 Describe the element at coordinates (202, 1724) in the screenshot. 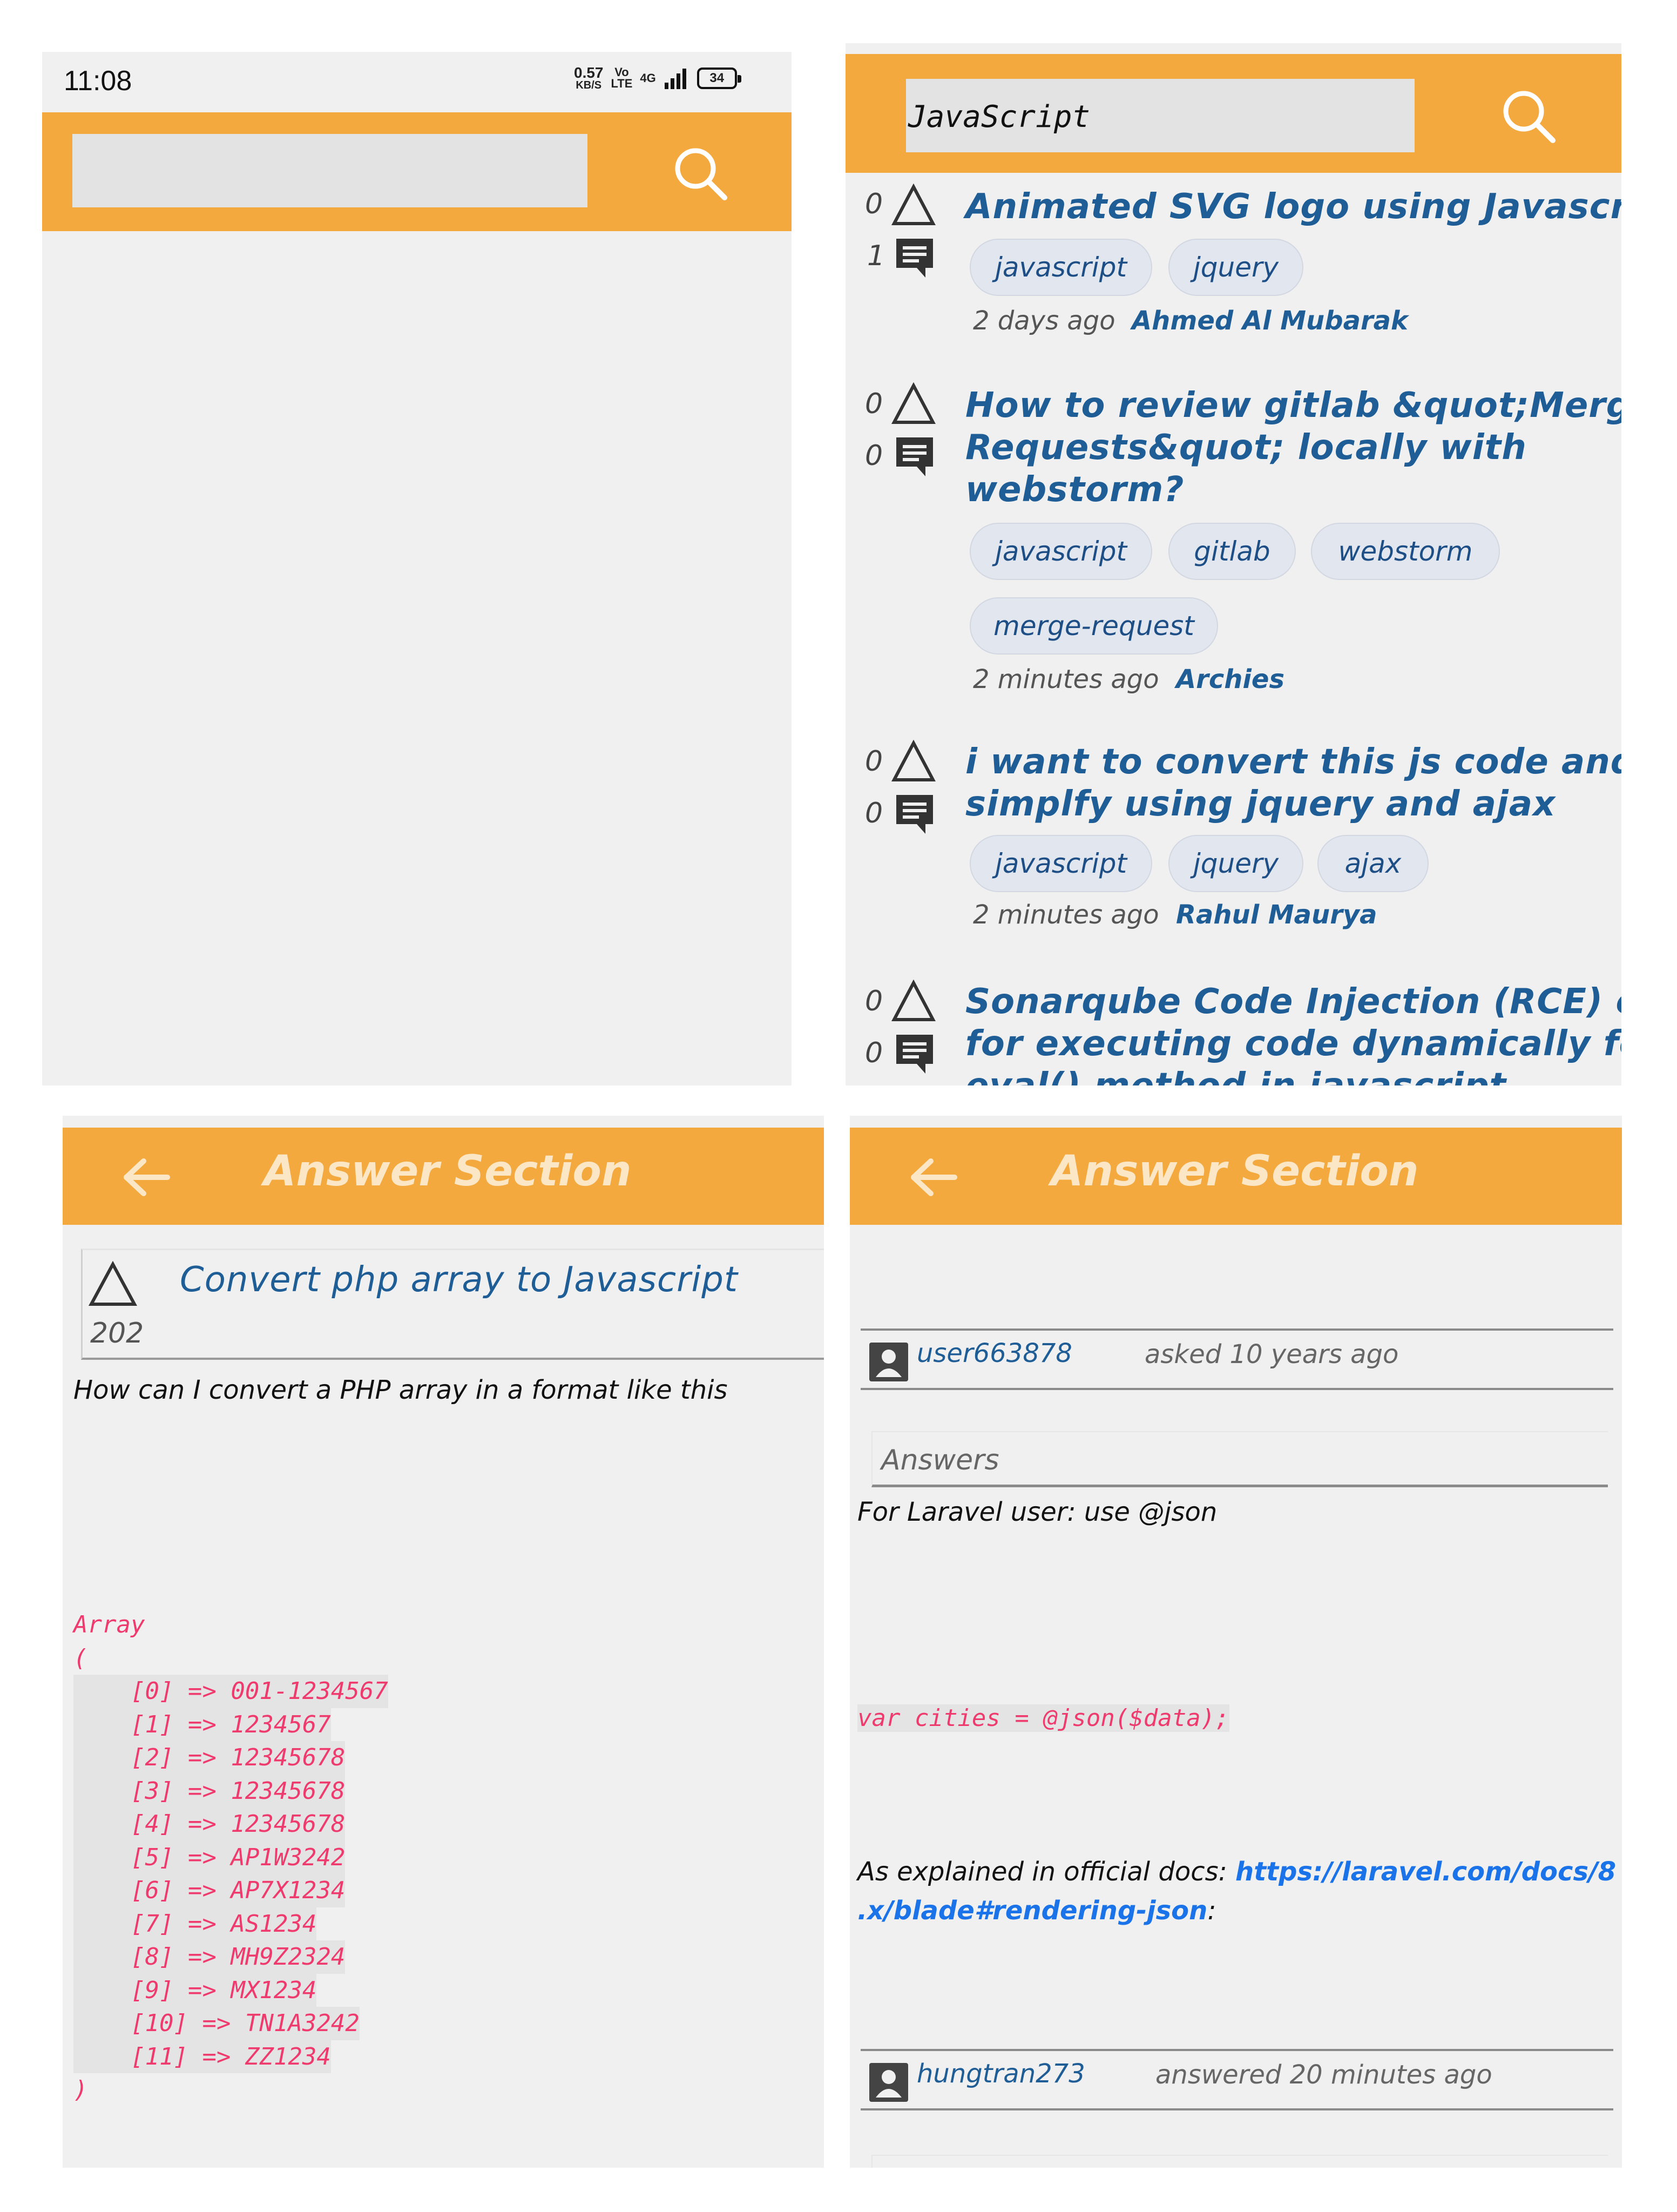

I see `code-line: [1] => 1234567` at that location.